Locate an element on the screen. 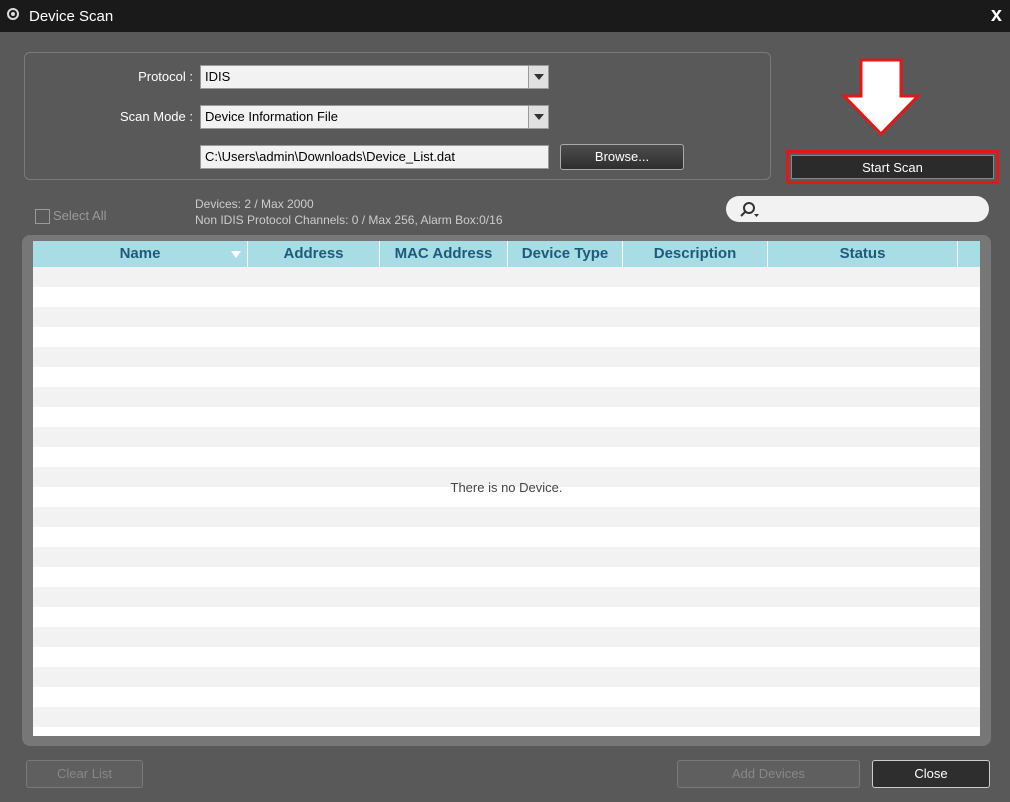  column-header-address: Address is located at coordinates (314, 254).